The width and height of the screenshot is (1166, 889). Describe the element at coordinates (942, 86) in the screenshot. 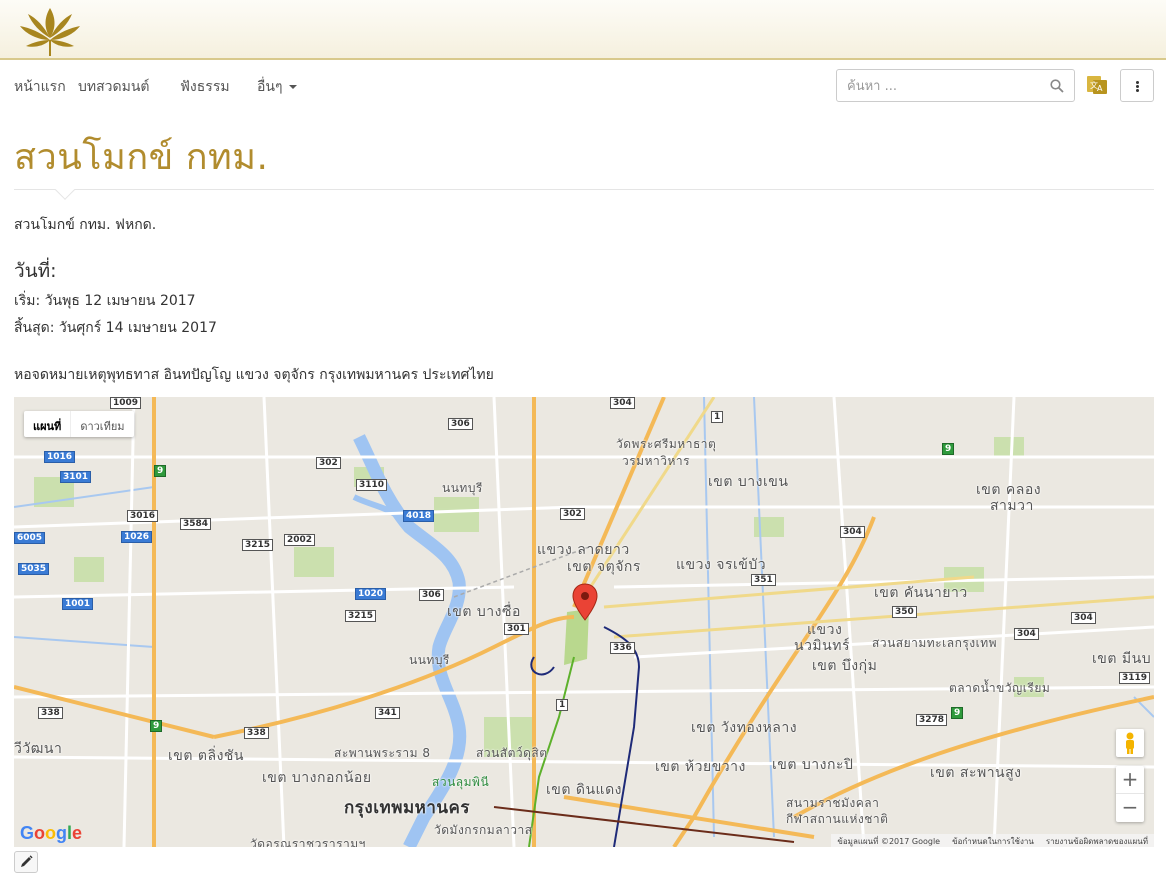

I see `search-input` at that location.